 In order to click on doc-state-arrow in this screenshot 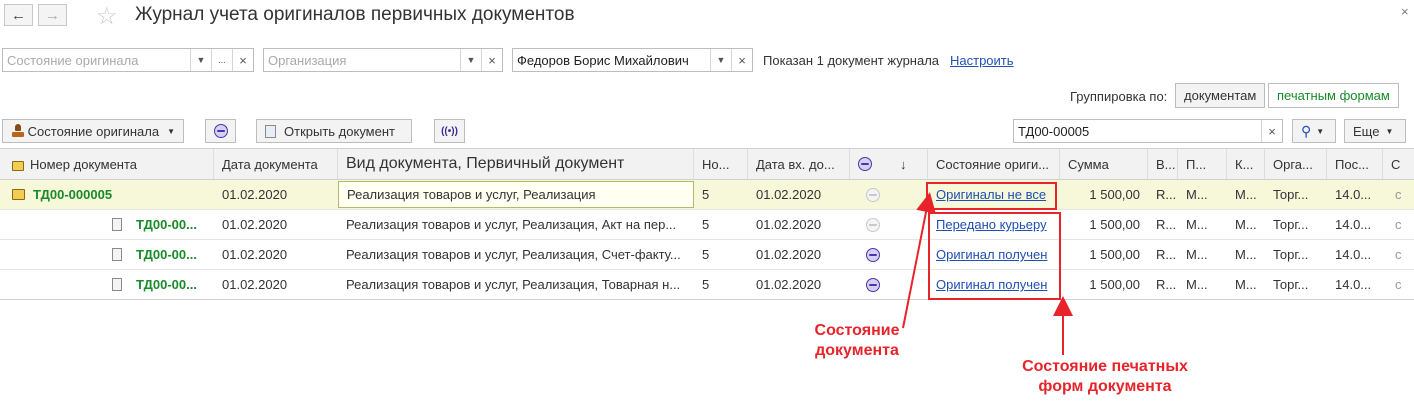, I will do `click(919, 260)`.